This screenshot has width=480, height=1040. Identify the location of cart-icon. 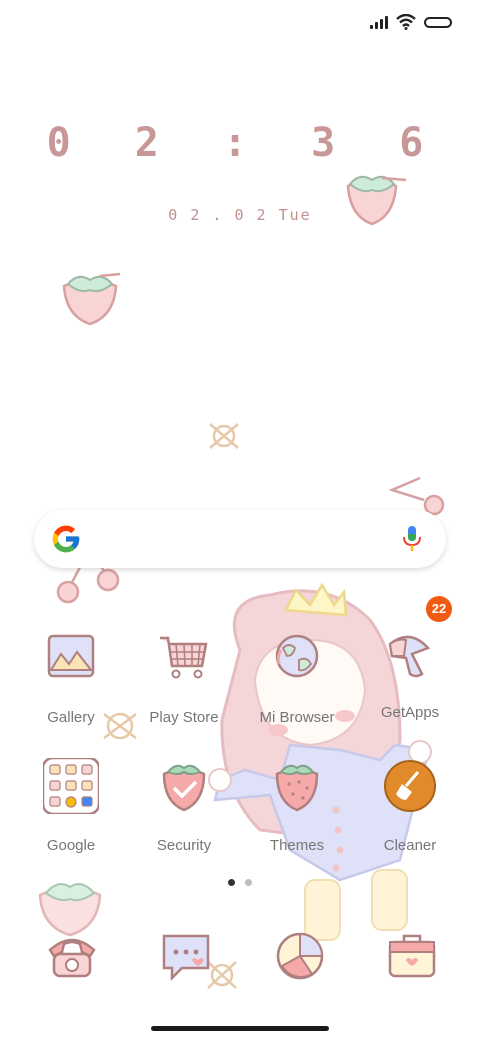
(184, 657).